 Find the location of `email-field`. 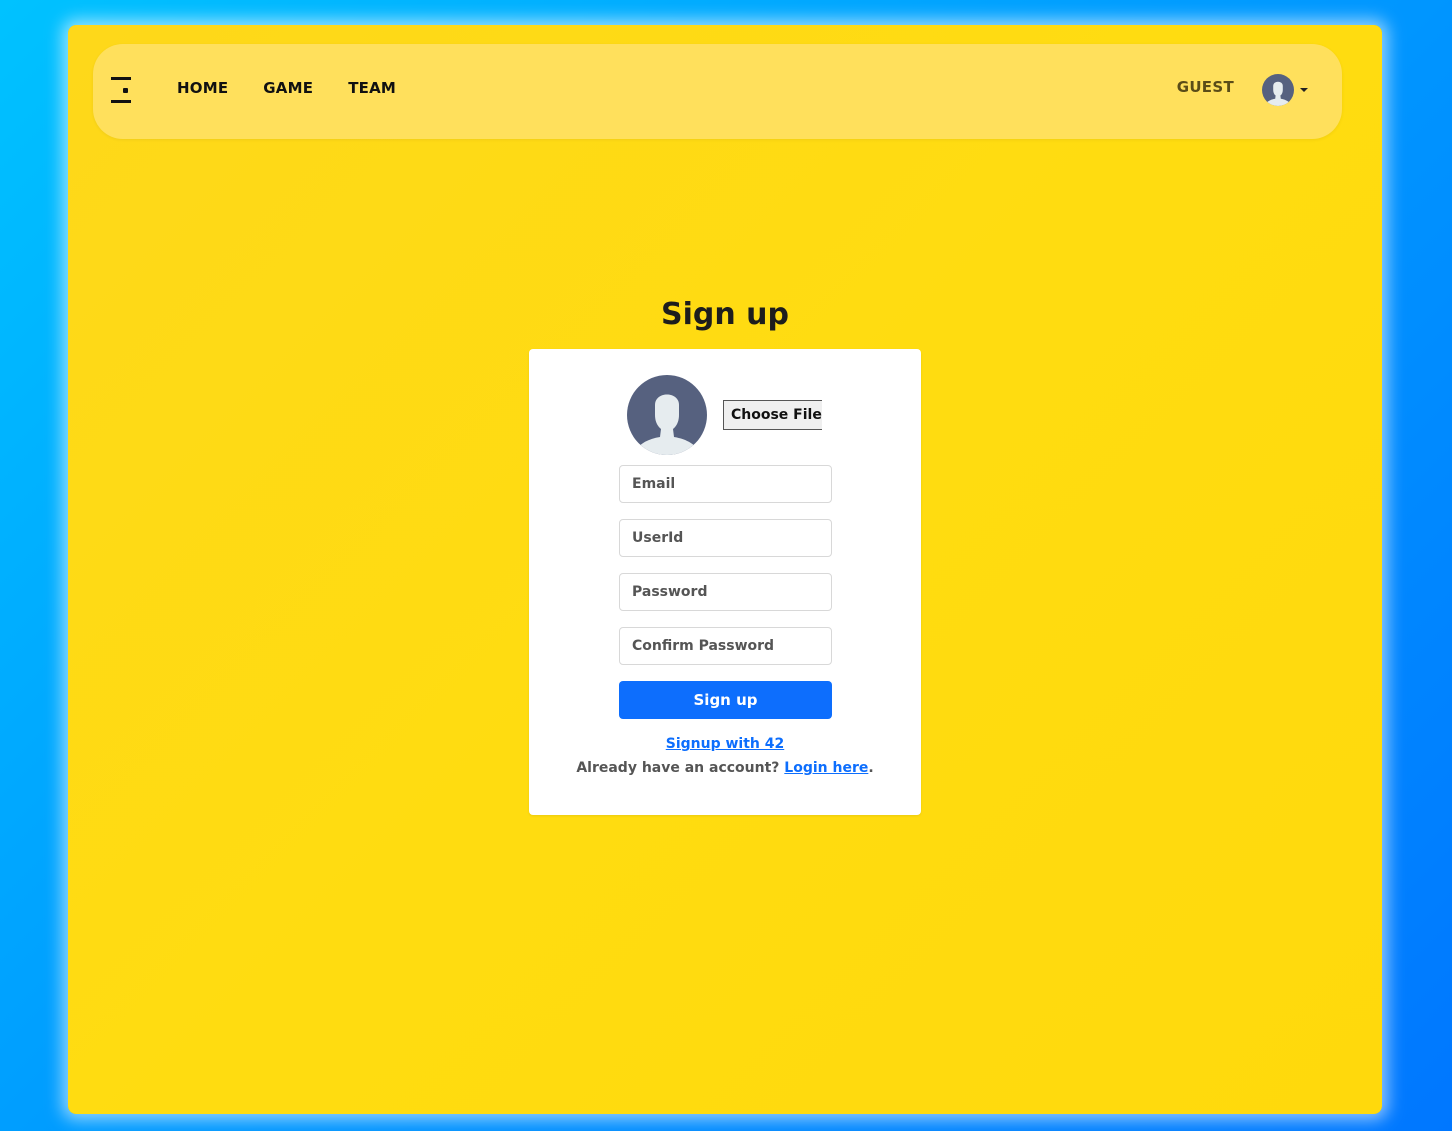

email-field is located at coordinates (725, 484).